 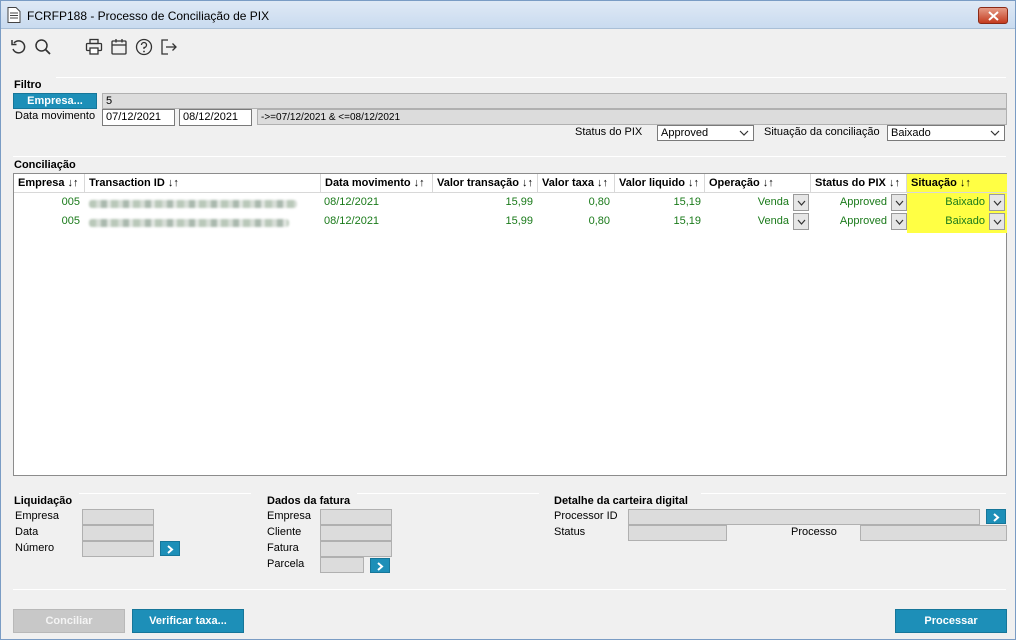 What do you see at coordinates (342, 565) in the screenshot?
I see `fatura-parcela-field` at bounding box center [342, 565].